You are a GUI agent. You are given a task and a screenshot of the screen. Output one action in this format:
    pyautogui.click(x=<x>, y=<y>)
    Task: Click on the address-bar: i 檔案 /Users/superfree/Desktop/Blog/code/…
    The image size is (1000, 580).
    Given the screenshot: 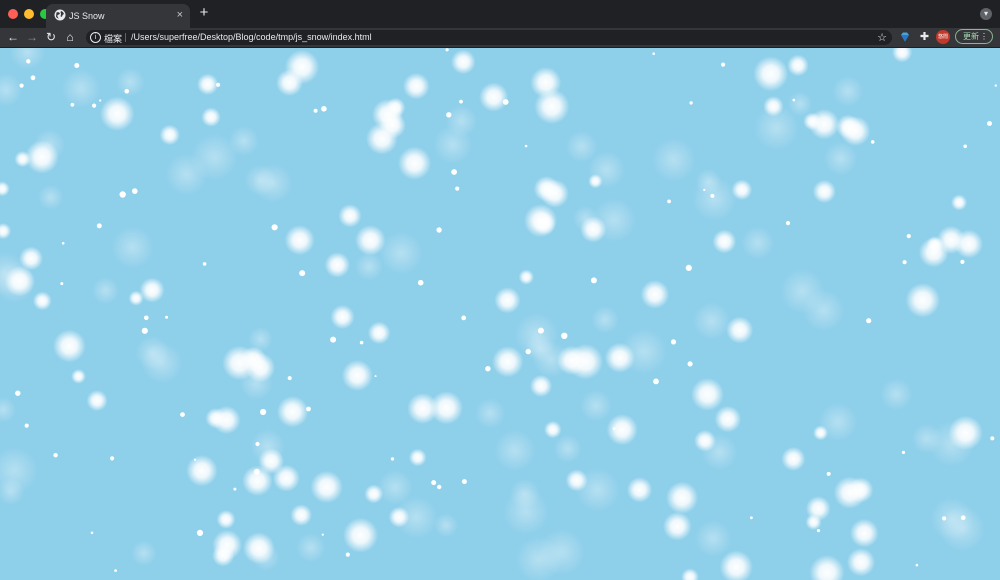 What is the action you would take?
    pyautogui.click(x=489, y=37)
    